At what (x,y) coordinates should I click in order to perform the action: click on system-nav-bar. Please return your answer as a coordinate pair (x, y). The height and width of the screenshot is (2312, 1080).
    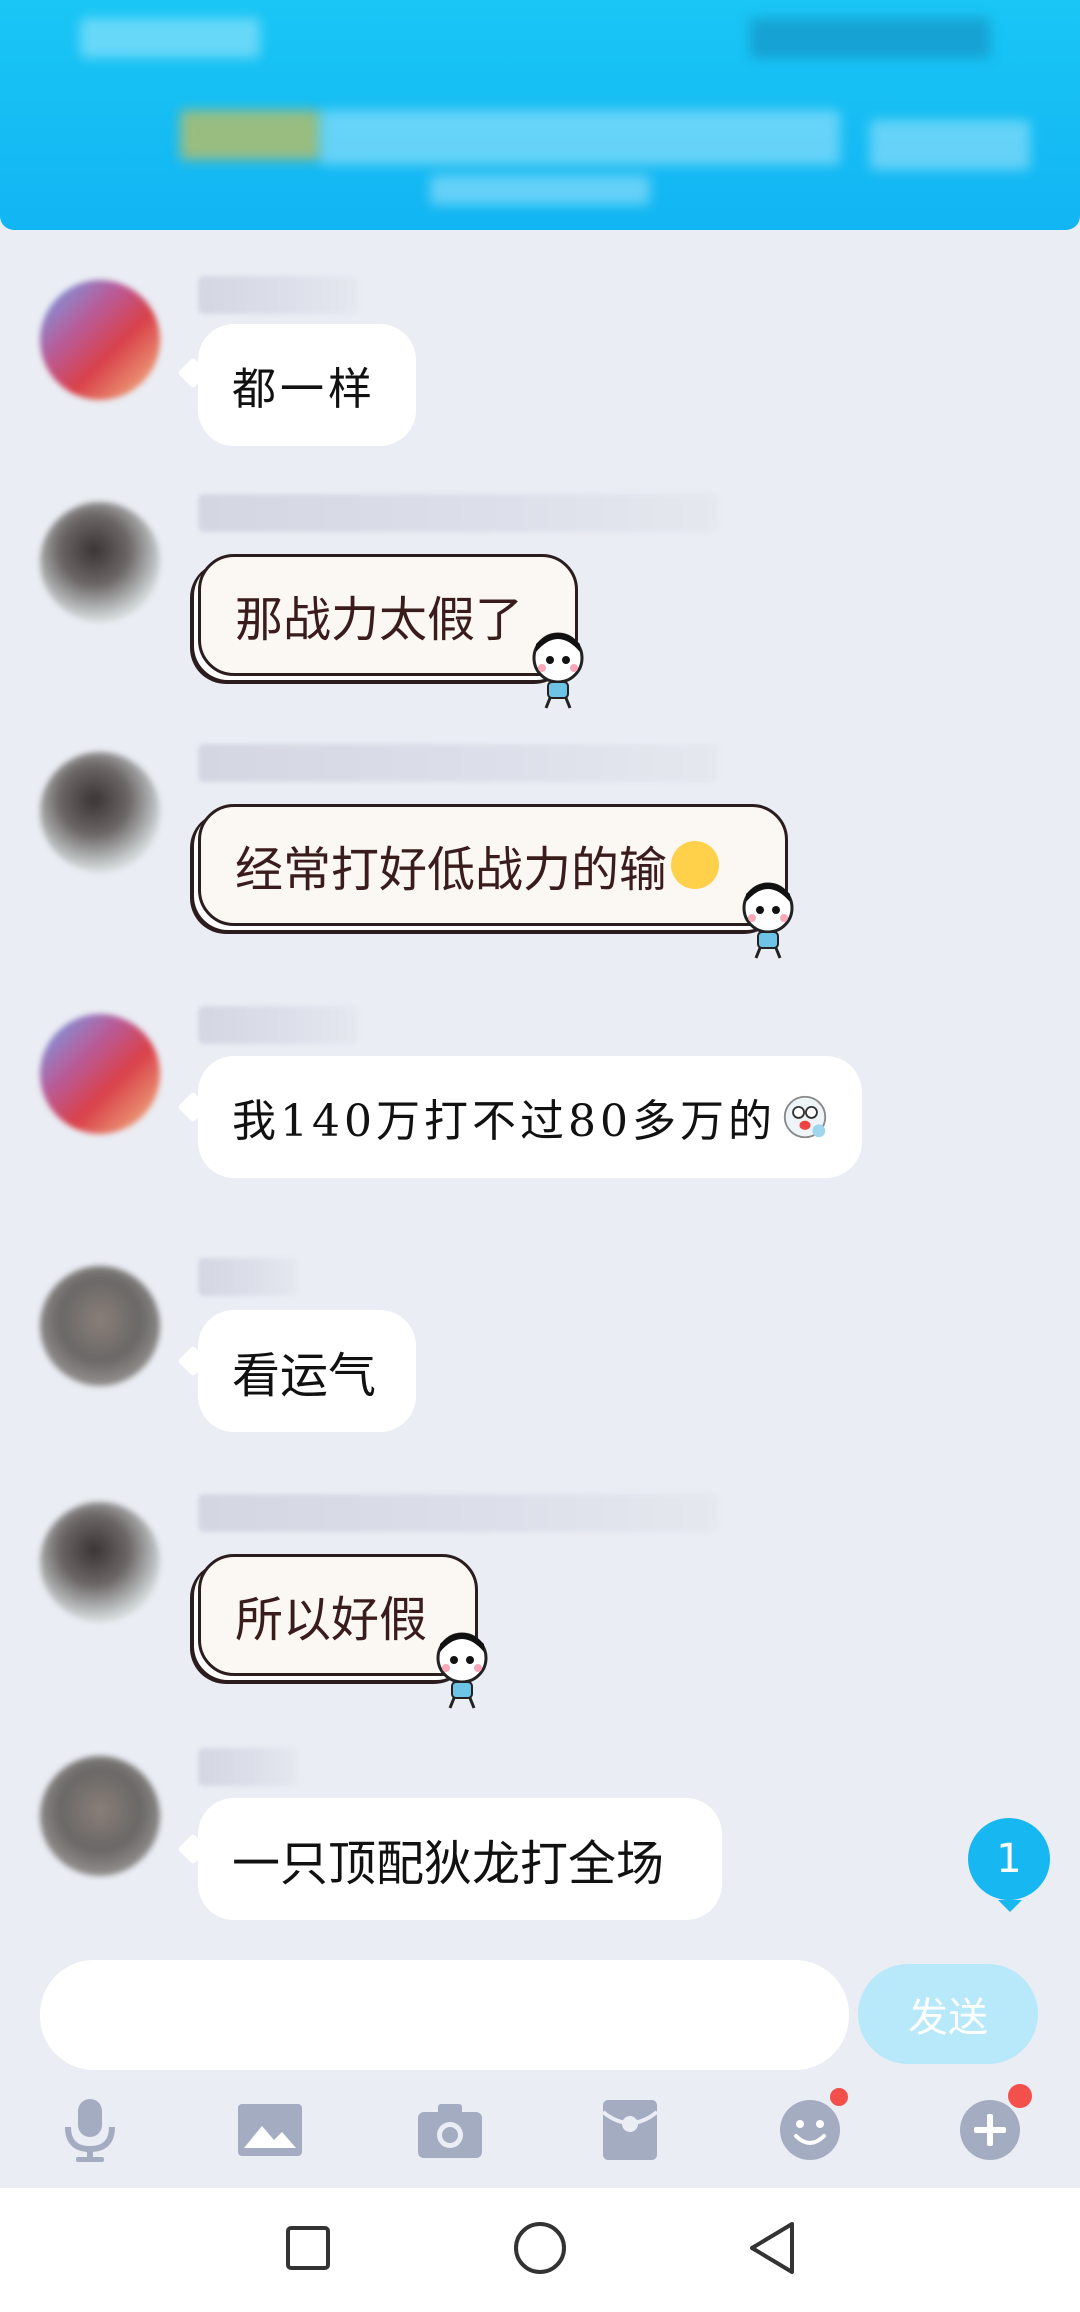
    Looking at the image, I should click on (540, 2250).